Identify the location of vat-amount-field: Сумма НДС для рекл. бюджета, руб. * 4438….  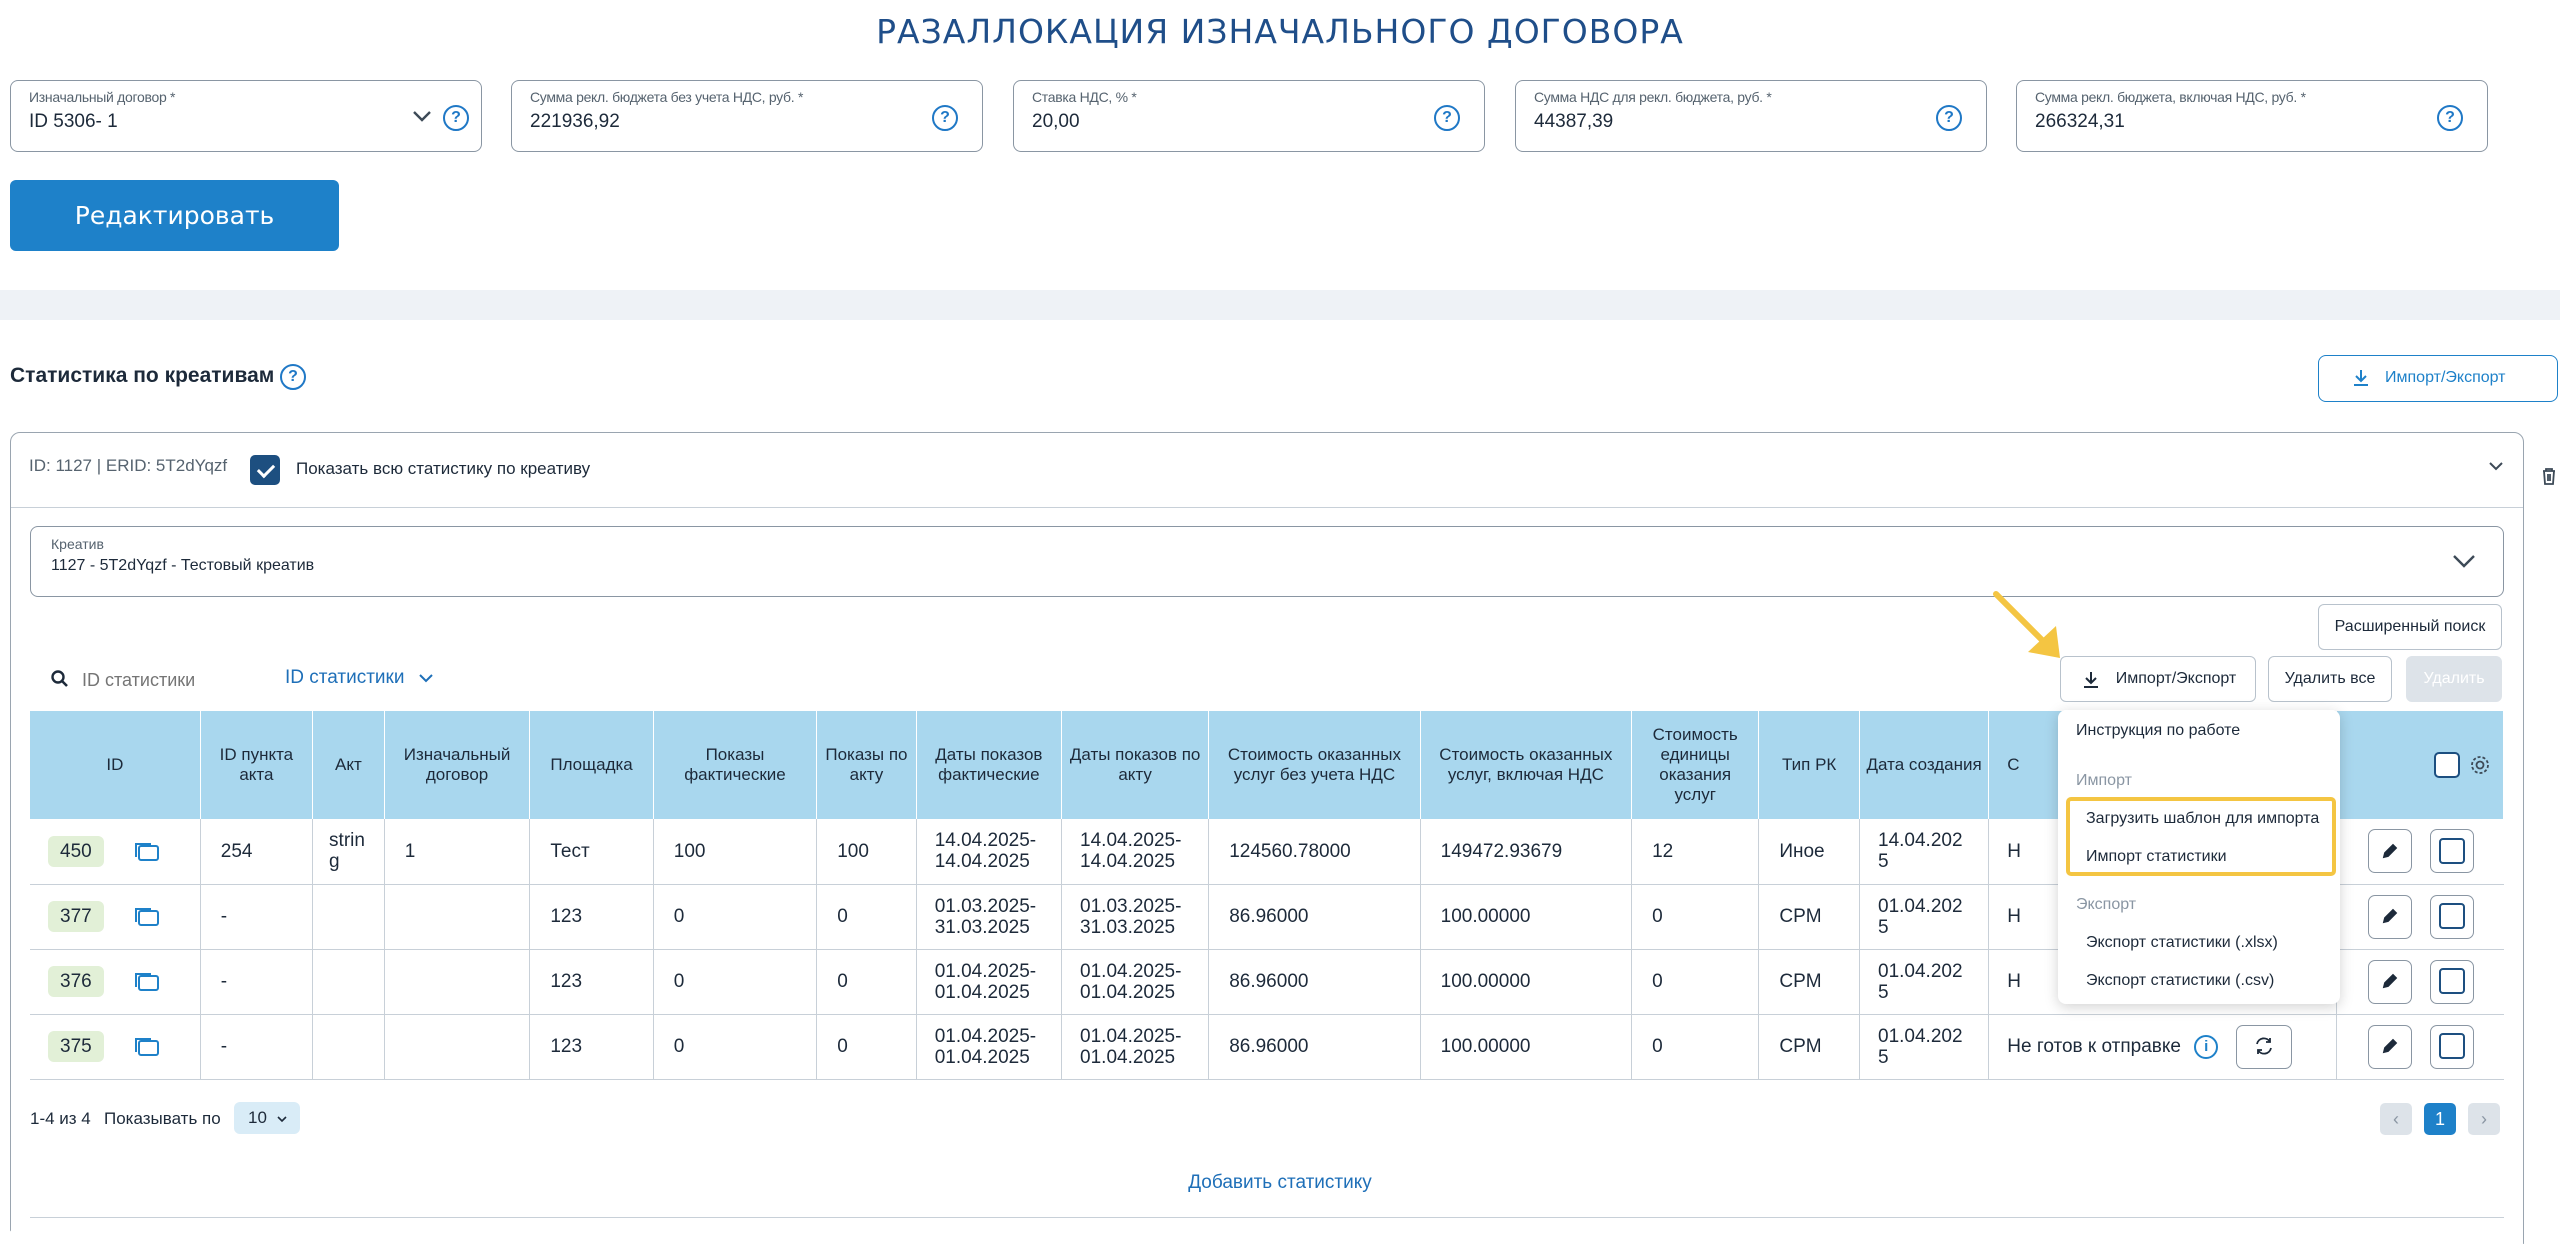
(1751, 116).